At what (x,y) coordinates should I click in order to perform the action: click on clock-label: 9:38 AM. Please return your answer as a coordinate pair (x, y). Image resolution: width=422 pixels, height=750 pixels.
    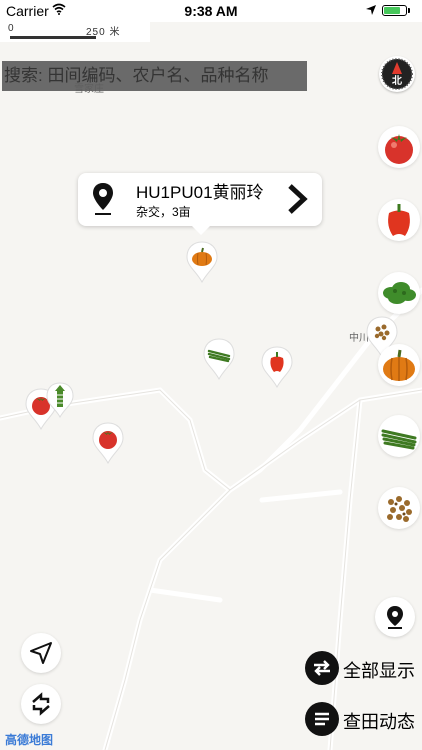
    Looking at the image, I should click on (211, 11).